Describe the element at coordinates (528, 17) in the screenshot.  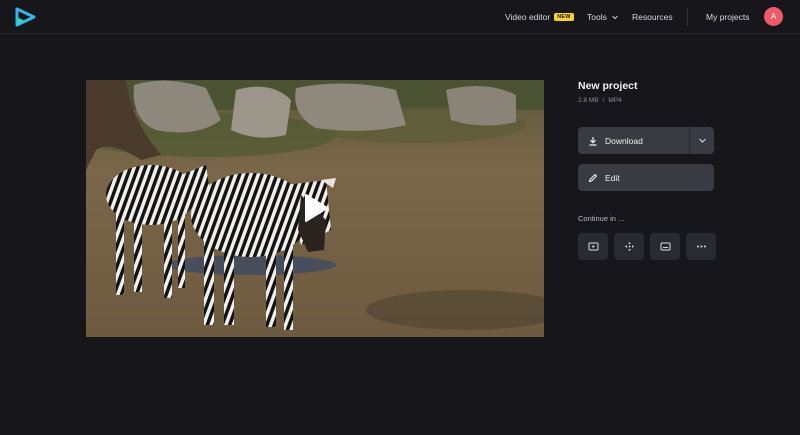
I see `nav-video-editor-label: Video editor` at that location.